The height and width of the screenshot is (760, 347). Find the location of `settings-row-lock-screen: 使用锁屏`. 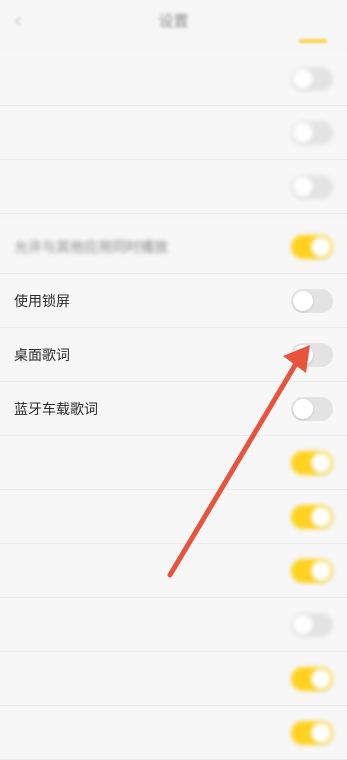

settings-row-lock-screen: 使用锁屏 is located at coordinates (173, 301).